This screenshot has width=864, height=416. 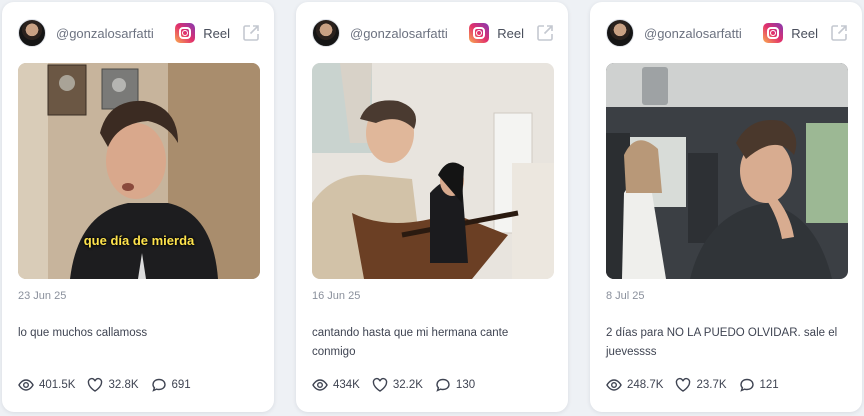 What do you see at coordinates (465, 385) in the screenshot?
I see `comments-count: 130` at bounding box center [465, 385].